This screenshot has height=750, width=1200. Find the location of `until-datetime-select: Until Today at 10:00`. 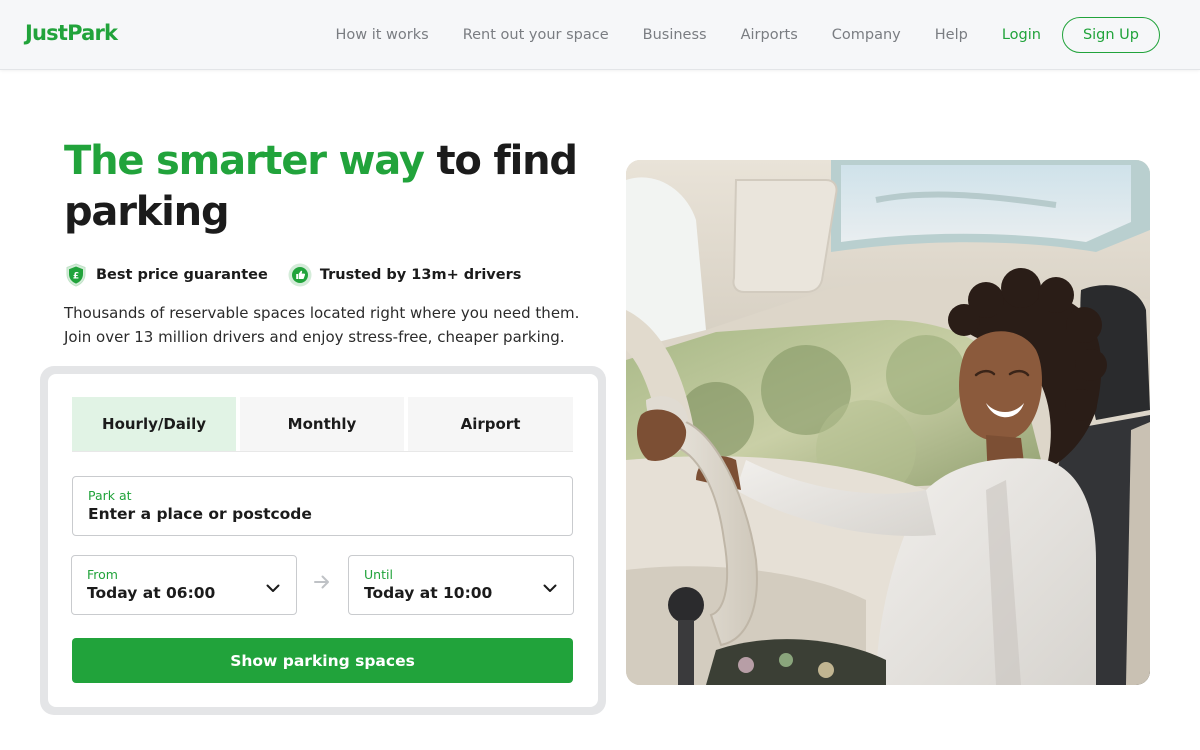

until-datetime-select: Until Today at 10:00 is located at coordinates (461, 585).